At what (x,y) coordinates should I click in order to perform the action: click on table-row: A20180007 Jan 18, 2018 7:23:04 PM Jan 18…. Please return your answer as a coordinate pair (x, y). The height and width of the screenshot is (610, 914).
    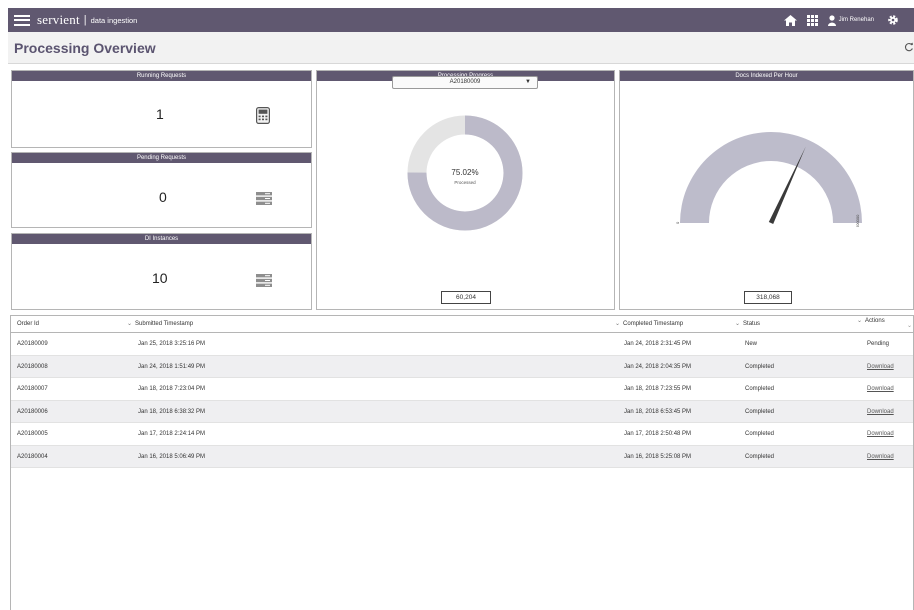
    Looking at the image, I should click on (462, 389).